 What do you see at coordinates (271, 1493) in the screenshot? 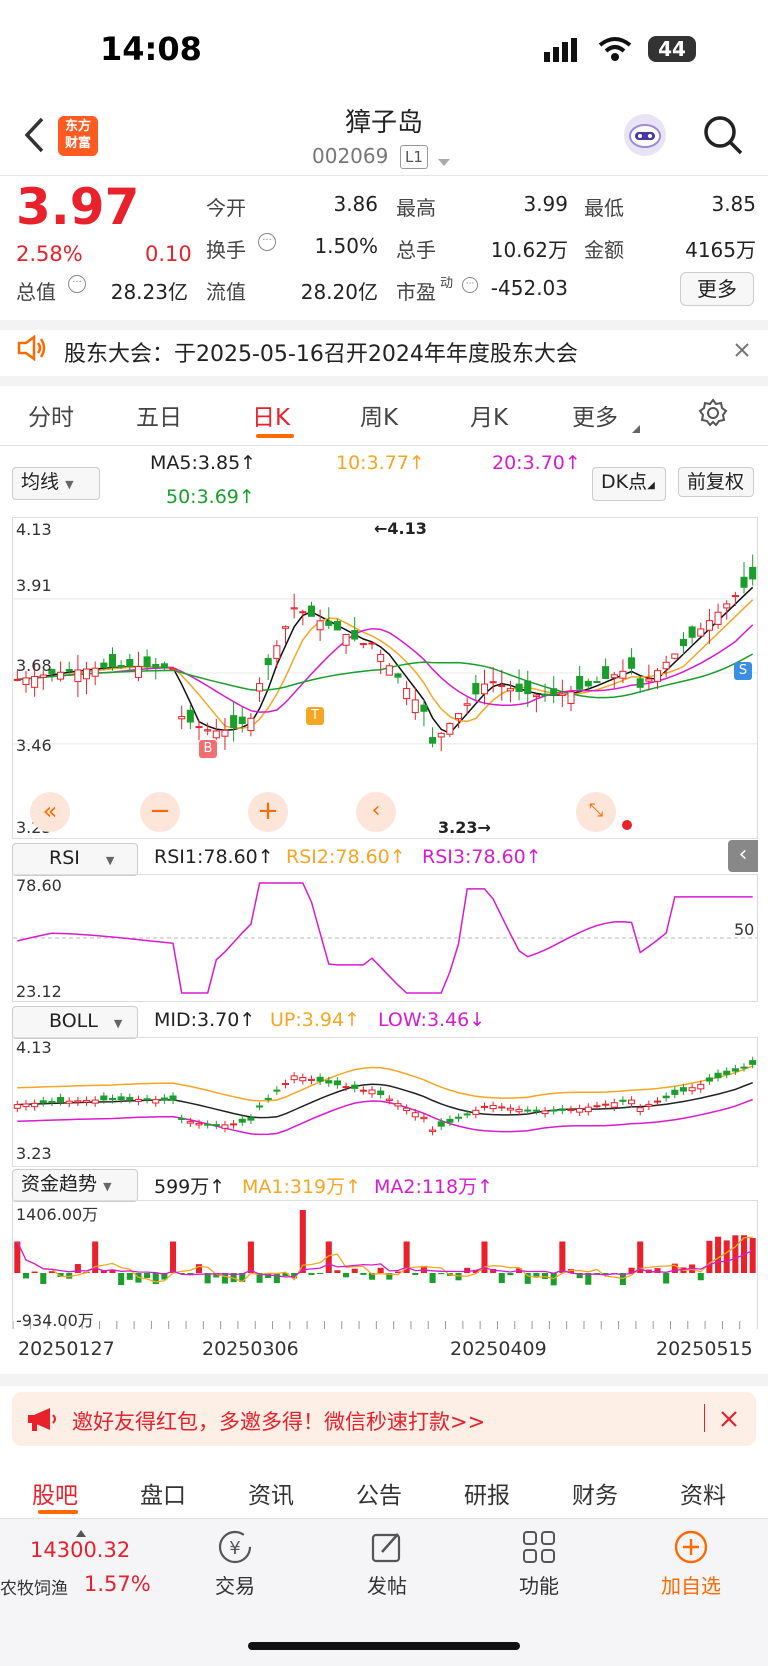
I see `tab-news: 资讯` at bounding box center [271, 1493].